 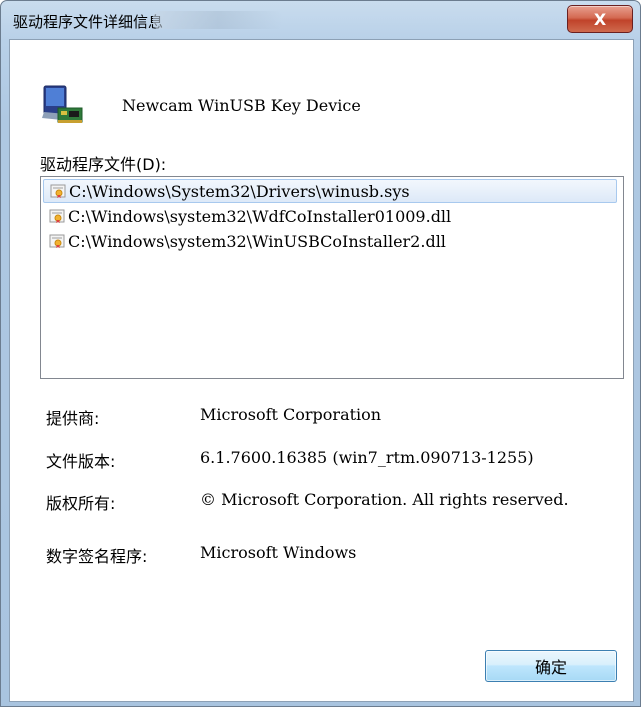 I want to click on ok-button: 确定, so click(x=551, y=666).